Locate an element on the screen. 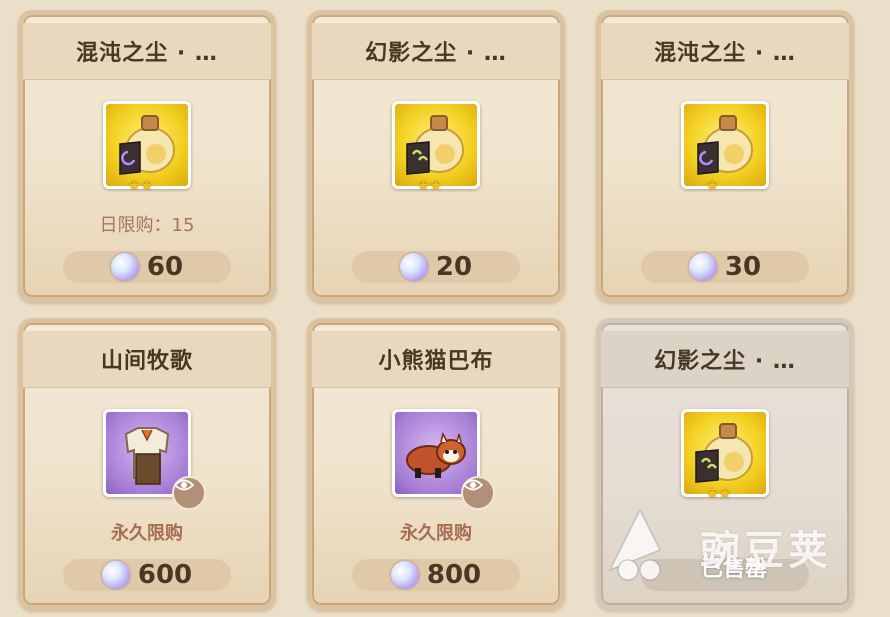  shop-item-card: 山间牧歌 永久限购 600 is located at coordinates (147, 464).